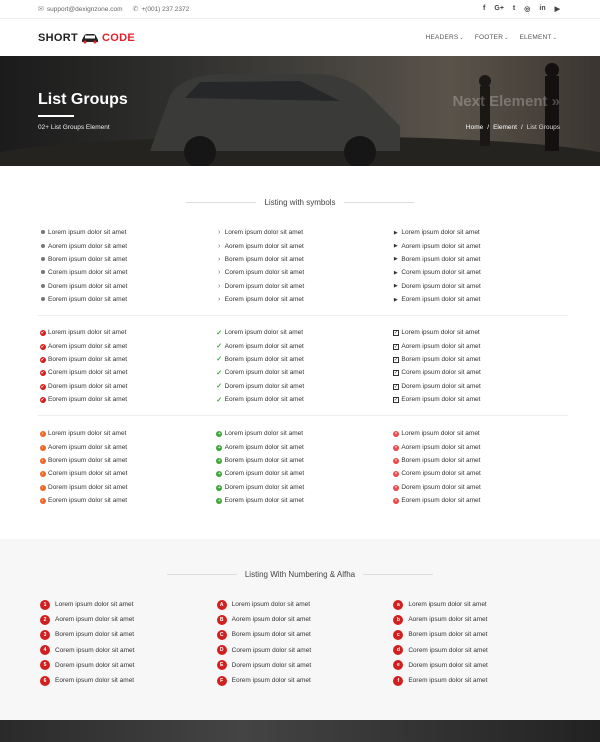 The width and height of the screenshot is (600, 742). What do you see at coordinates (126, 245) in the screenshot?
I see `list-item: Aorem ipsum dolor sit amet` at bounding box center [126, 245].